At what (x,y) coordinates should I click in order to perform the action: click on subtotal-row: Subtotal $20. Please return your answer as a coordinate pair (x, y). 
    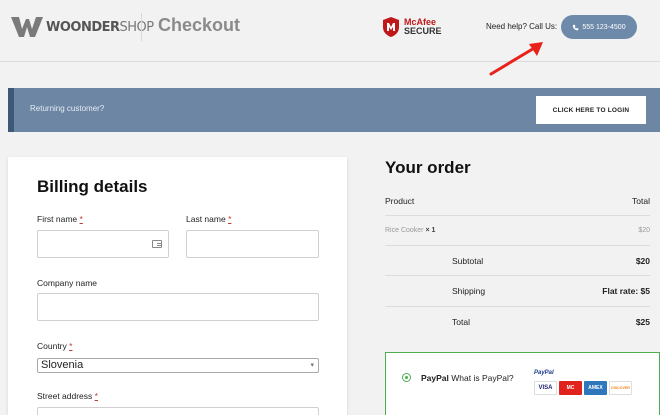
    Looking at the image, I should click on (517, 261).